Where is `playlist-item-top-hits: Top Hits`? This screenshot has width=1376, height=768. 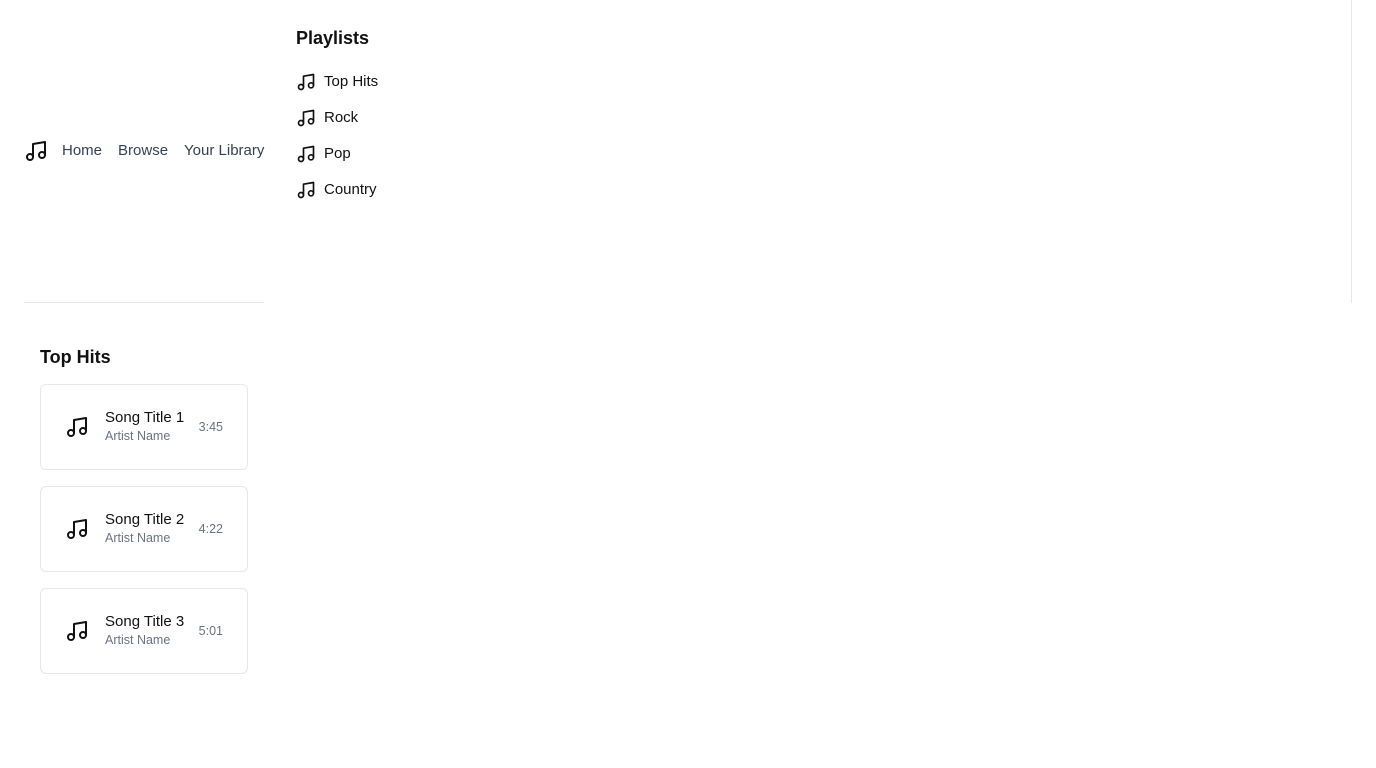 playlist-item-top-hits: Top Hits is located at coordinates (337, 82).